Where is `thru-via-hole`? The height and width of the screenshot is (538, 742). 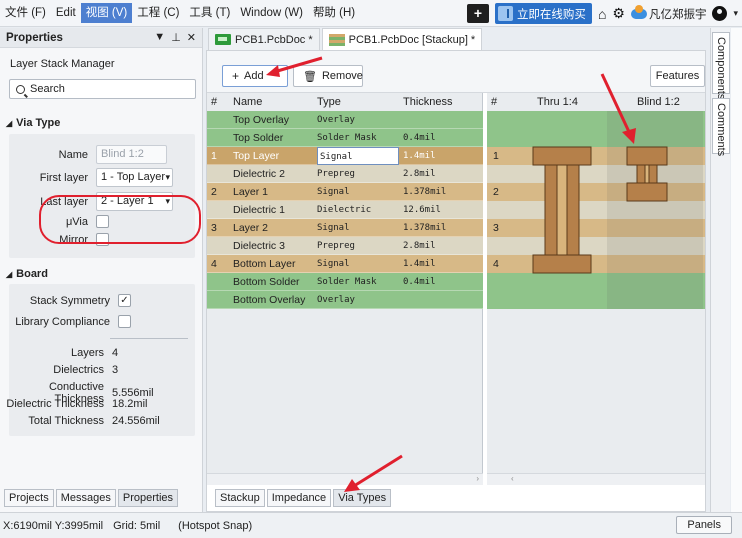
thru-via-hole is located at coordinates (562, 210).